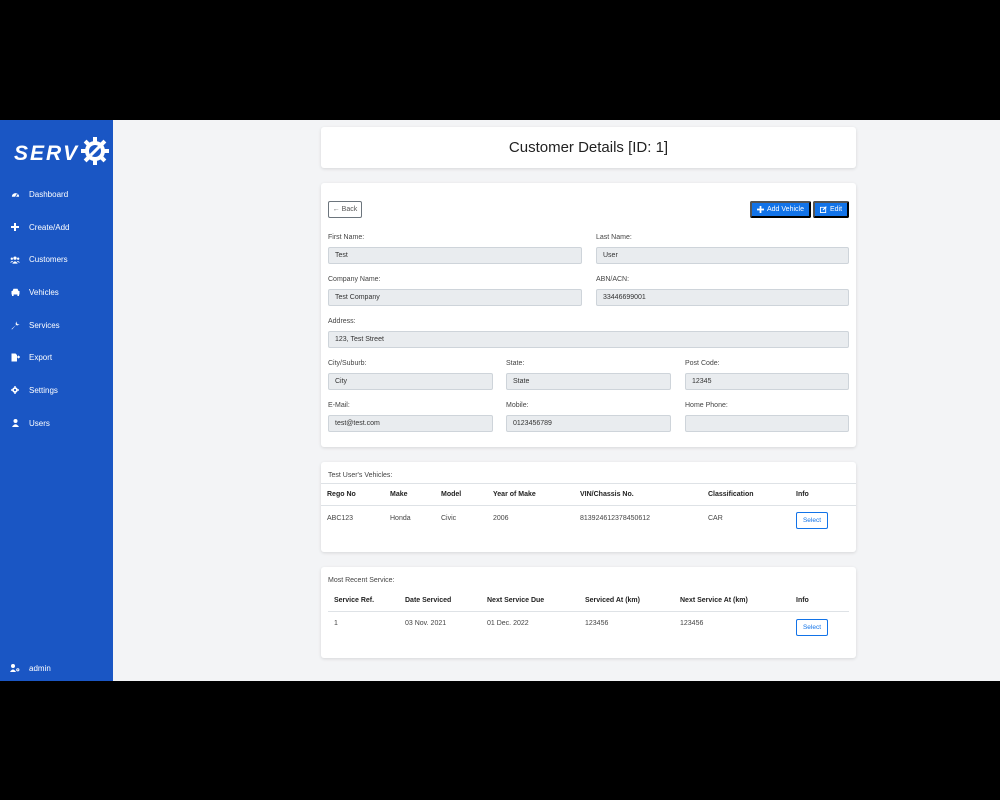 The image size is (1000, 800). What do you see at coordinates (40, 668) in the screenshot?
I see `sidebar-user-label: admin` at bounding box center [40, 668].